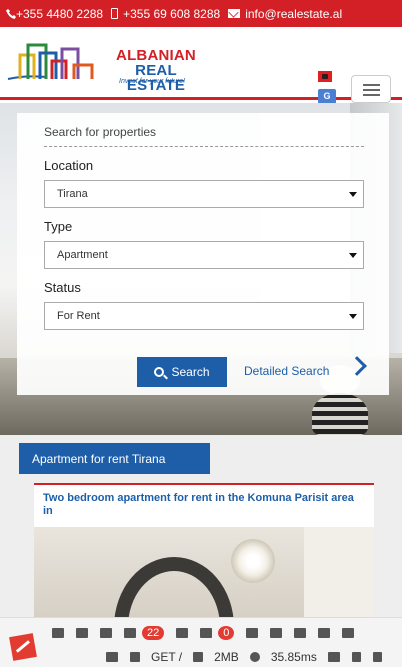 This screenshot has height=667, width=402. I want to click on phone-text: +355 4480 2288, so click(60, 13).